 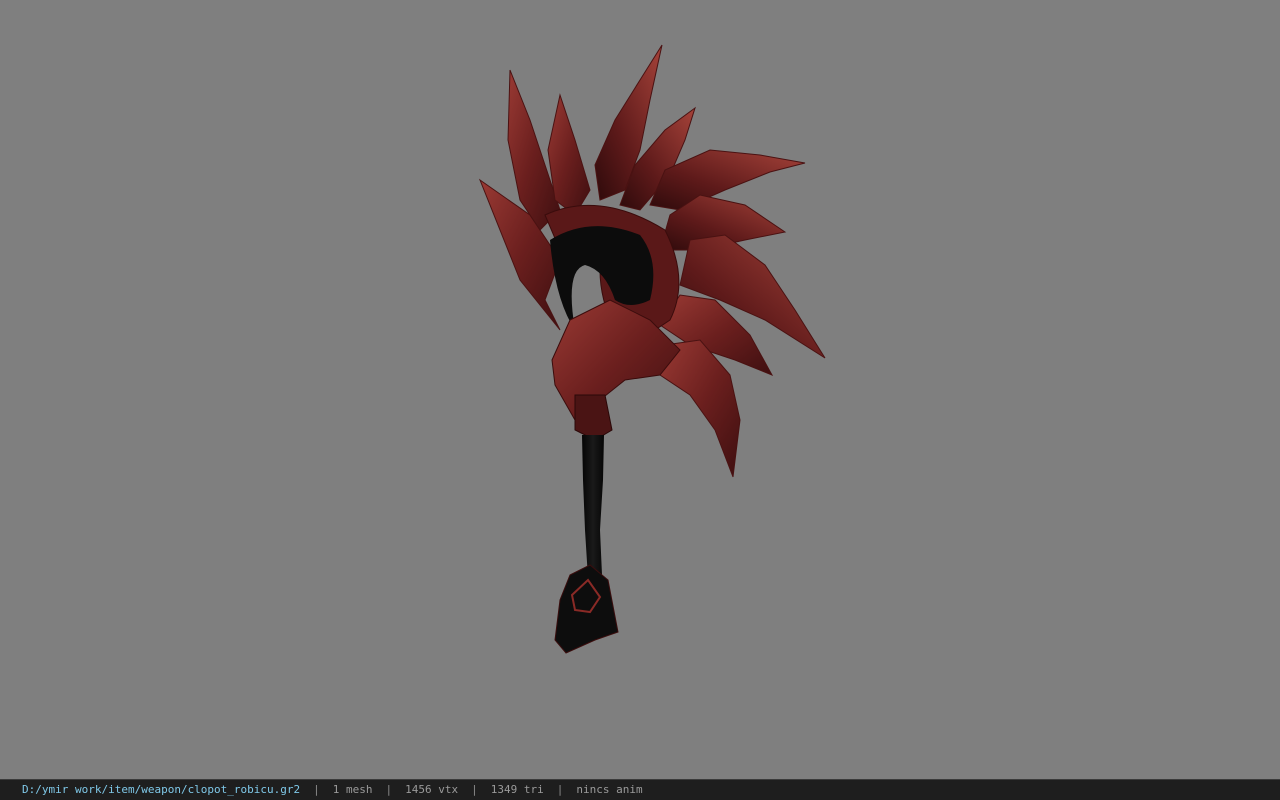 I want to click on vertex-count: 1456 vtx, so click(x=432, y=789).